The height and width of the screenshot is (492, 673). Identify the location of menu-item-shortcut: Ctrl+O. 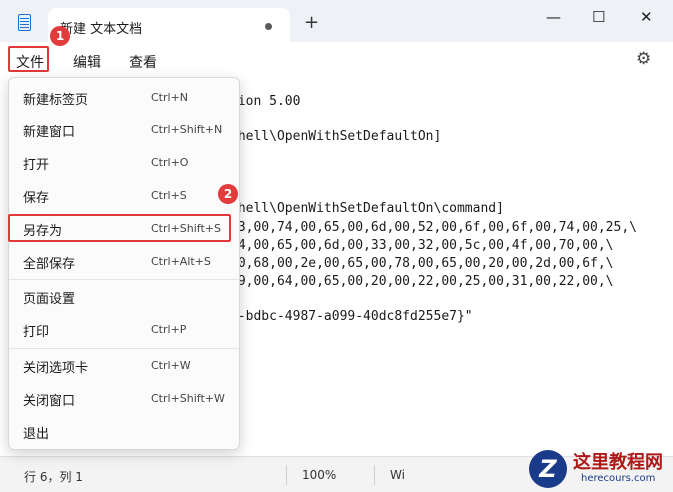
(170, 162).